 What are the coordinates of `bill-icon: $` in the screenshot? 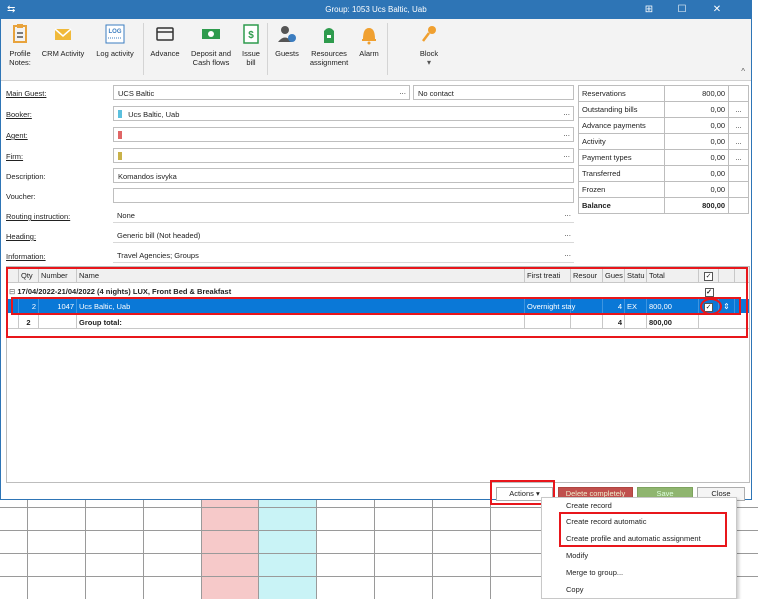 It's located at (251, 34).